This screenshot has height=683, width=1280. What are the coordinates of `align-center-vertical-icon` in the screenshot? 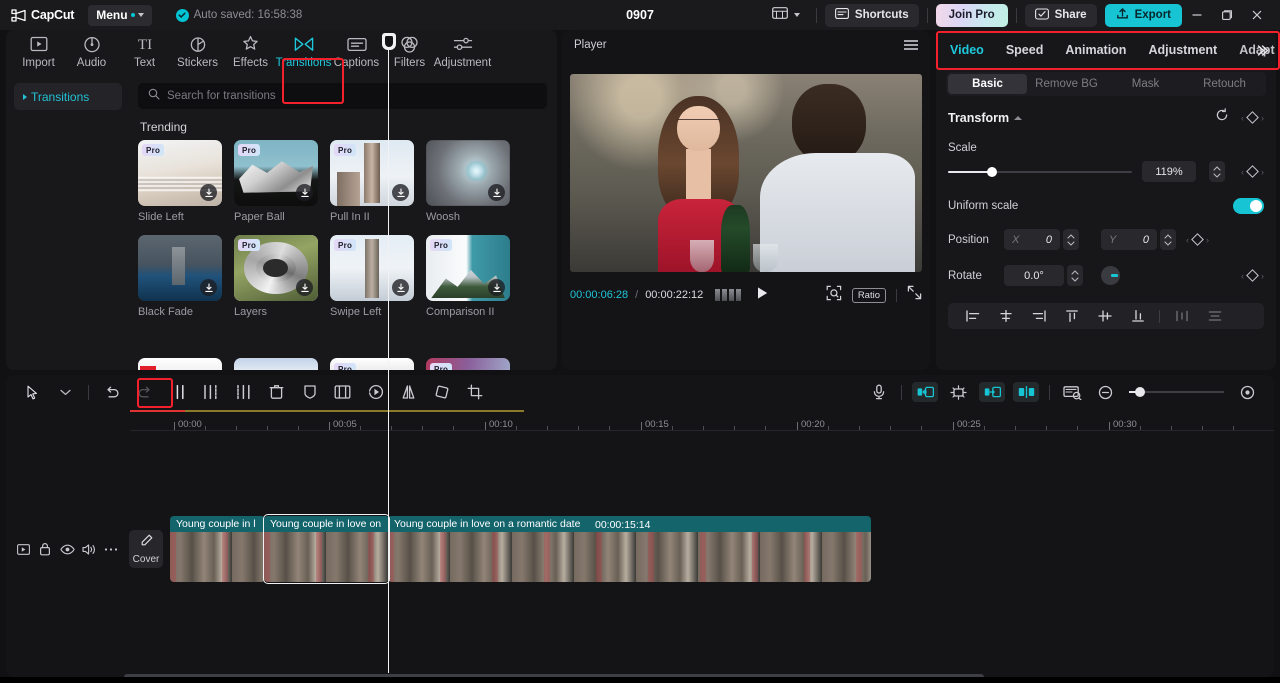 It's located at (1104, 316).